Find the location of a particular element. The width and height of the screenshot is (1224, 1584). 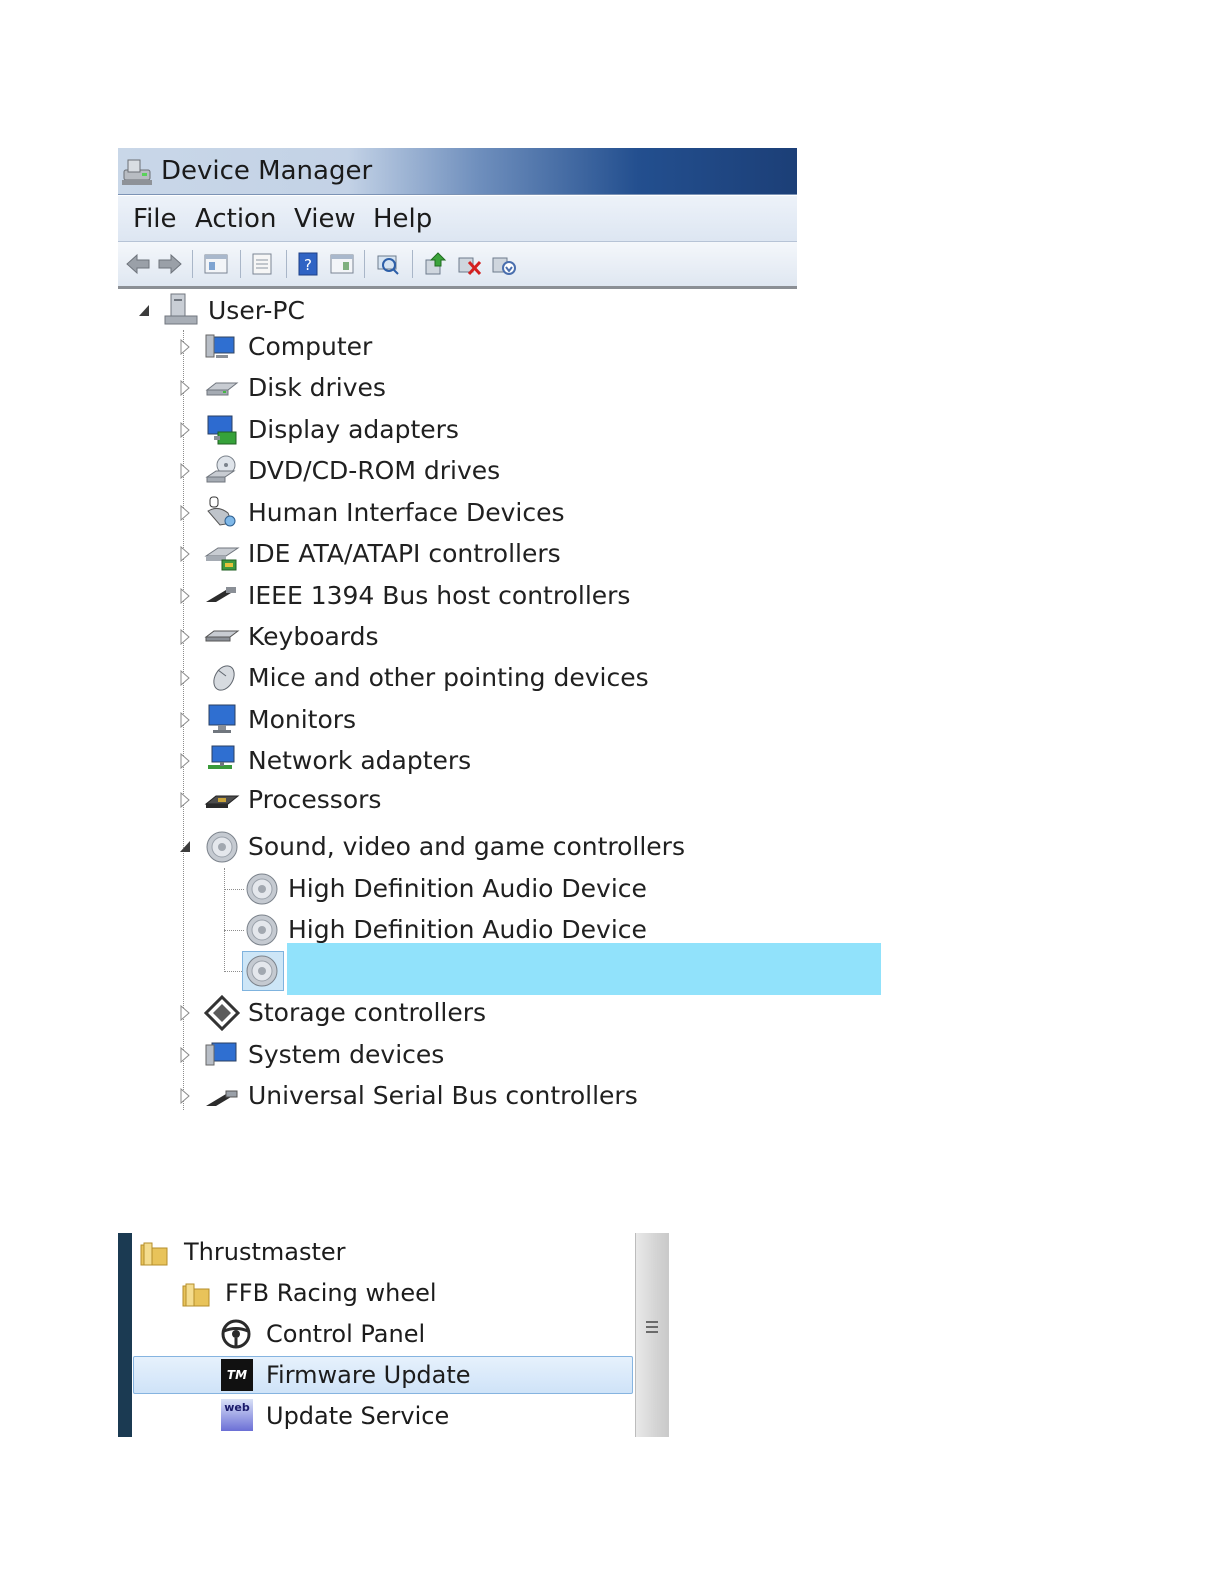

mouse-icon is located at coordinates (224, 678).